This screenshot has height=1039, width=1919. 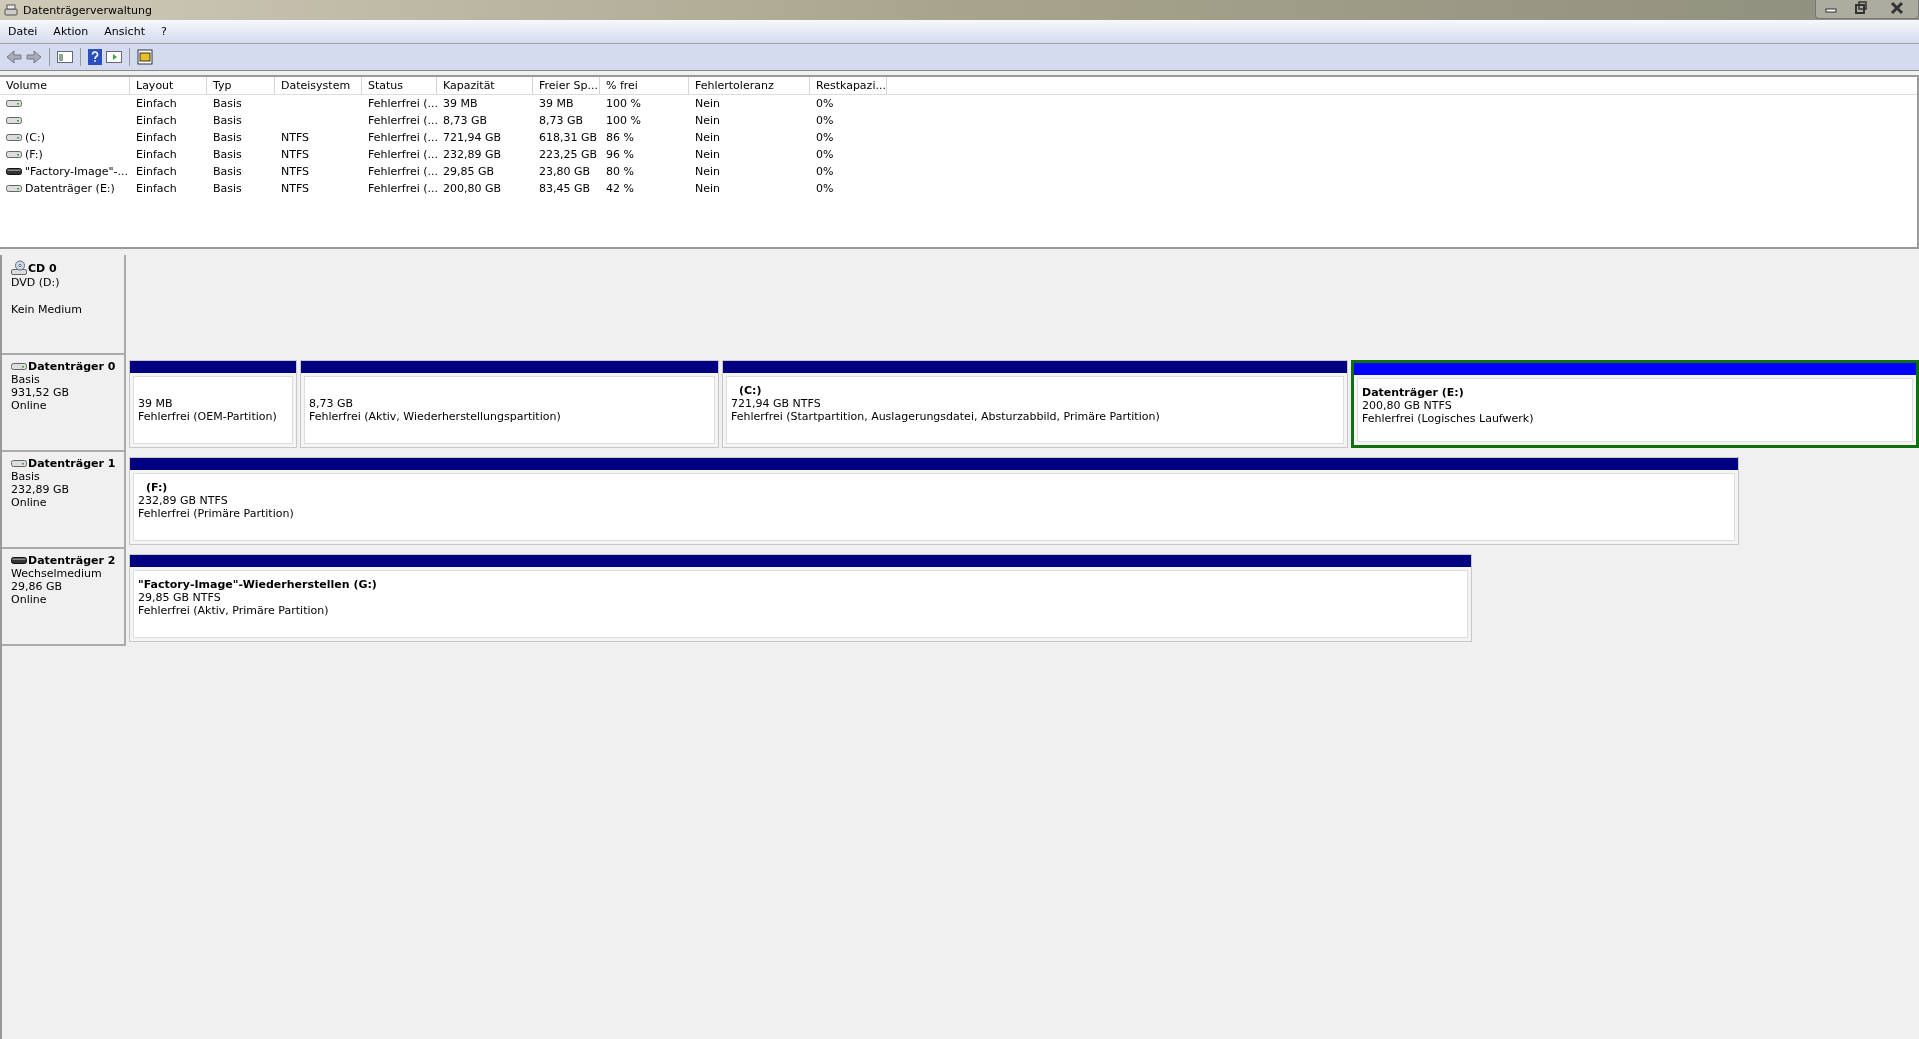 I want to click on table-cell-text: 23,80 GB, so click(x=565, y=172).